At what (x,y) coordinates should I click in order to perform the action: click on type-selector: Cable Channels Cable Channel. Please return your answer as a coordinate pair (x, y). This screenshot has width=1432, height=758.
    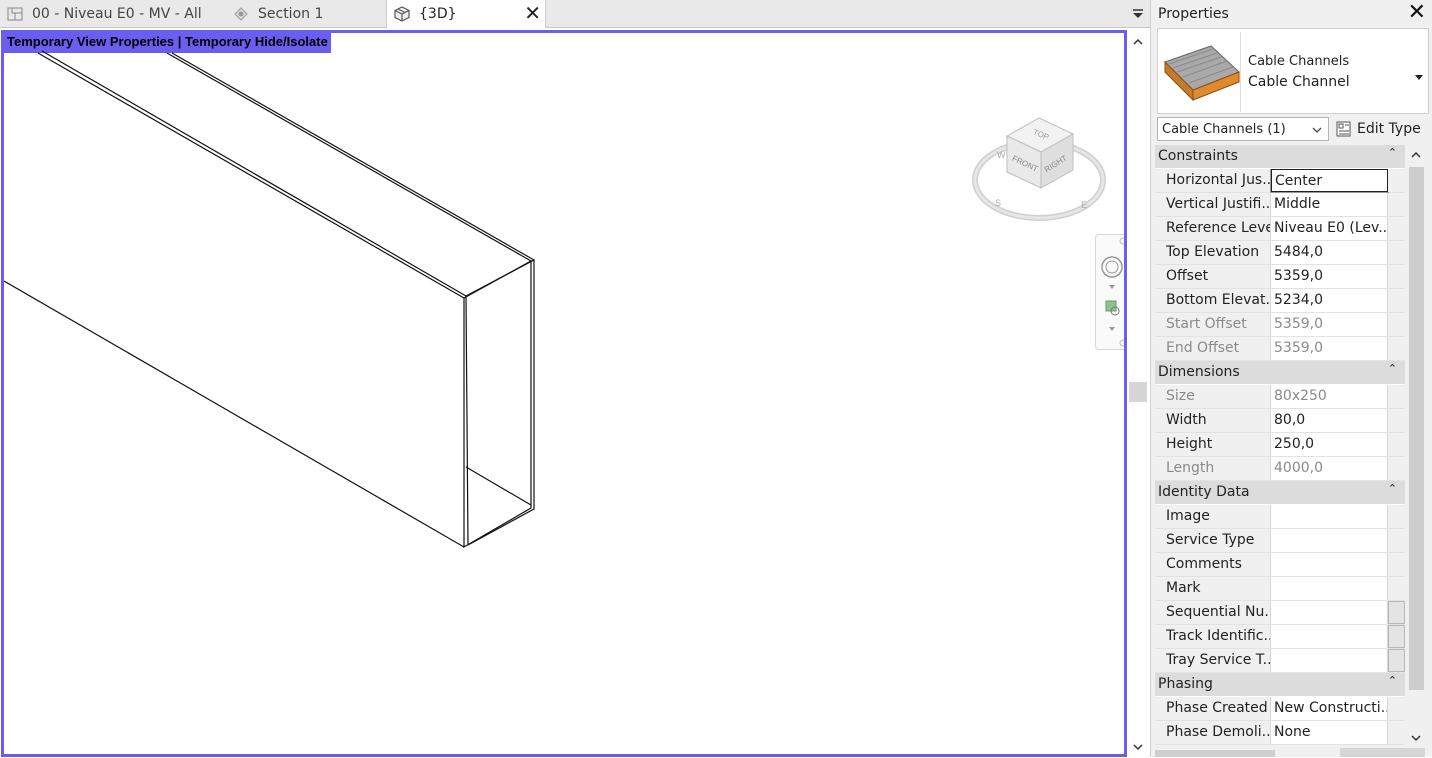
    Looking at the image, I should click on (1293, 71).